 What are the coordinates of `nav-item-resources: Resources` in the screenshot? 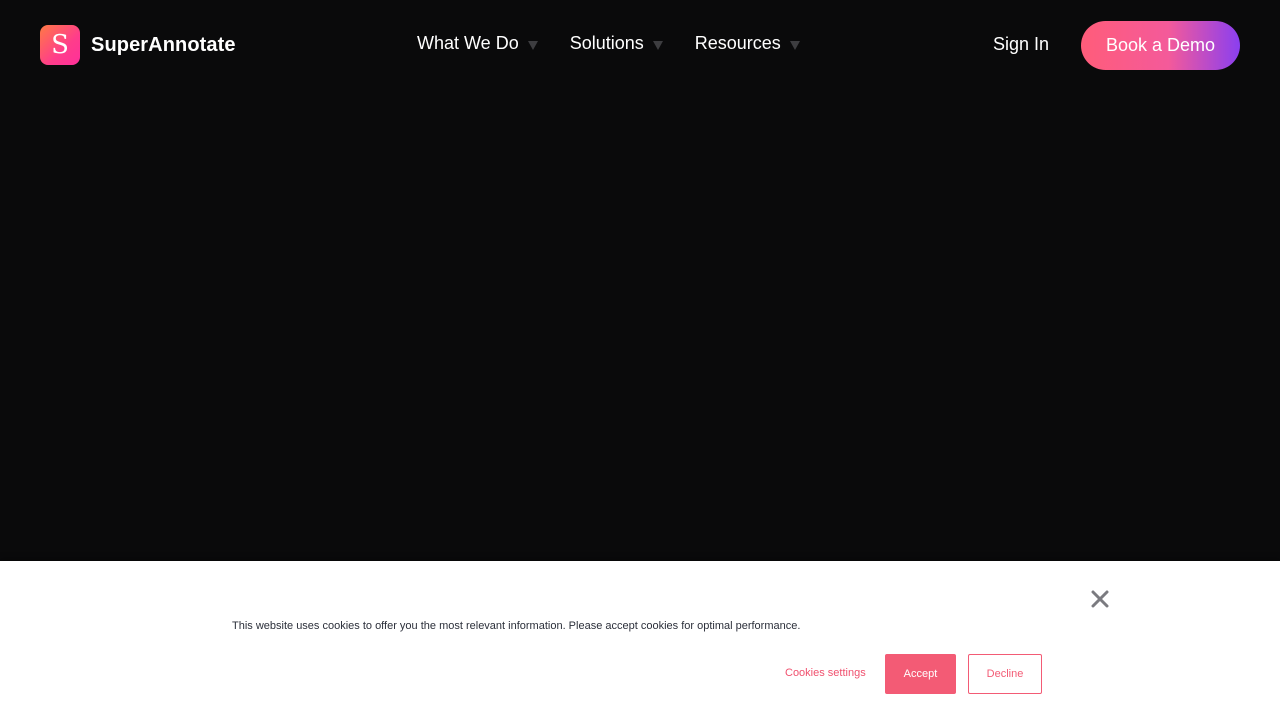 It's located at (747, 43).